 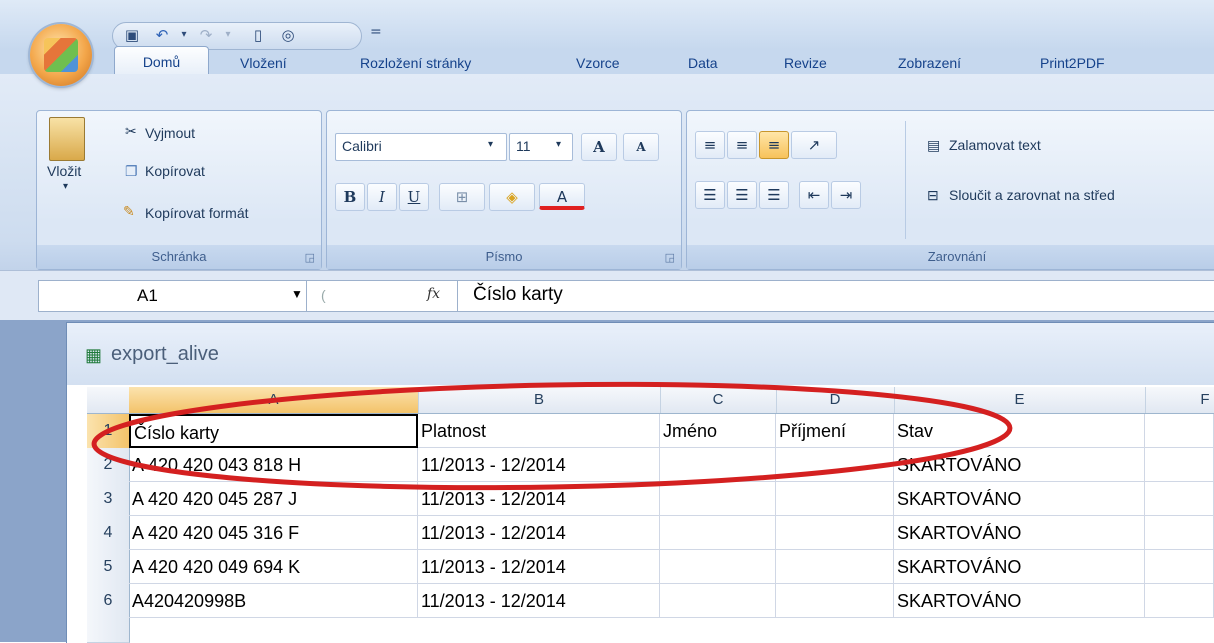 What do you see at coordinates (433, 294) in the screenshot?
I see `insert-function-button: fx` at bounding box center [433, 294].